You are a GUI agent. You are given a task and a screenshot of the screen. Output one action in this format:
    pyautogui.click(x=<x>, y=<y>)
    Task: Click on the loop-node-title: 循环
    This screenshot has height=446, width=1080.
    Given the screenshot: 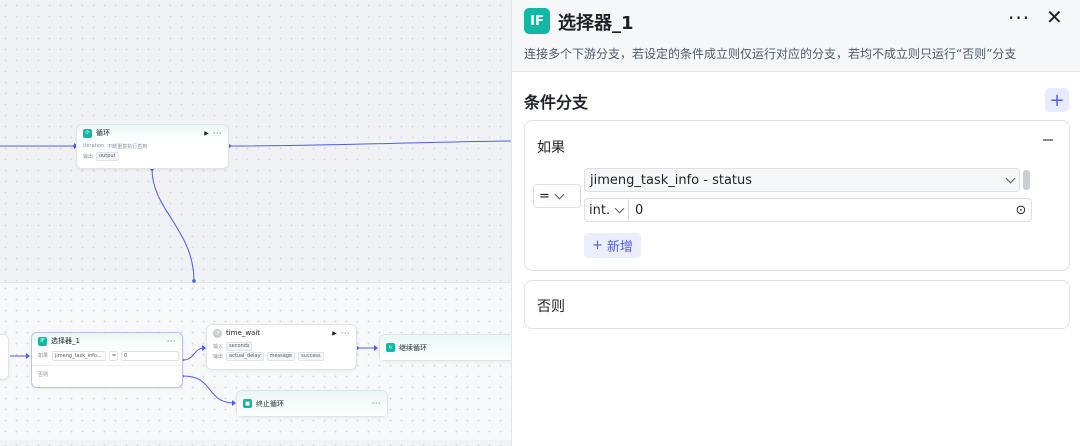 What is the action you would take?
    pyautogui.click(x=103, y=133)
    